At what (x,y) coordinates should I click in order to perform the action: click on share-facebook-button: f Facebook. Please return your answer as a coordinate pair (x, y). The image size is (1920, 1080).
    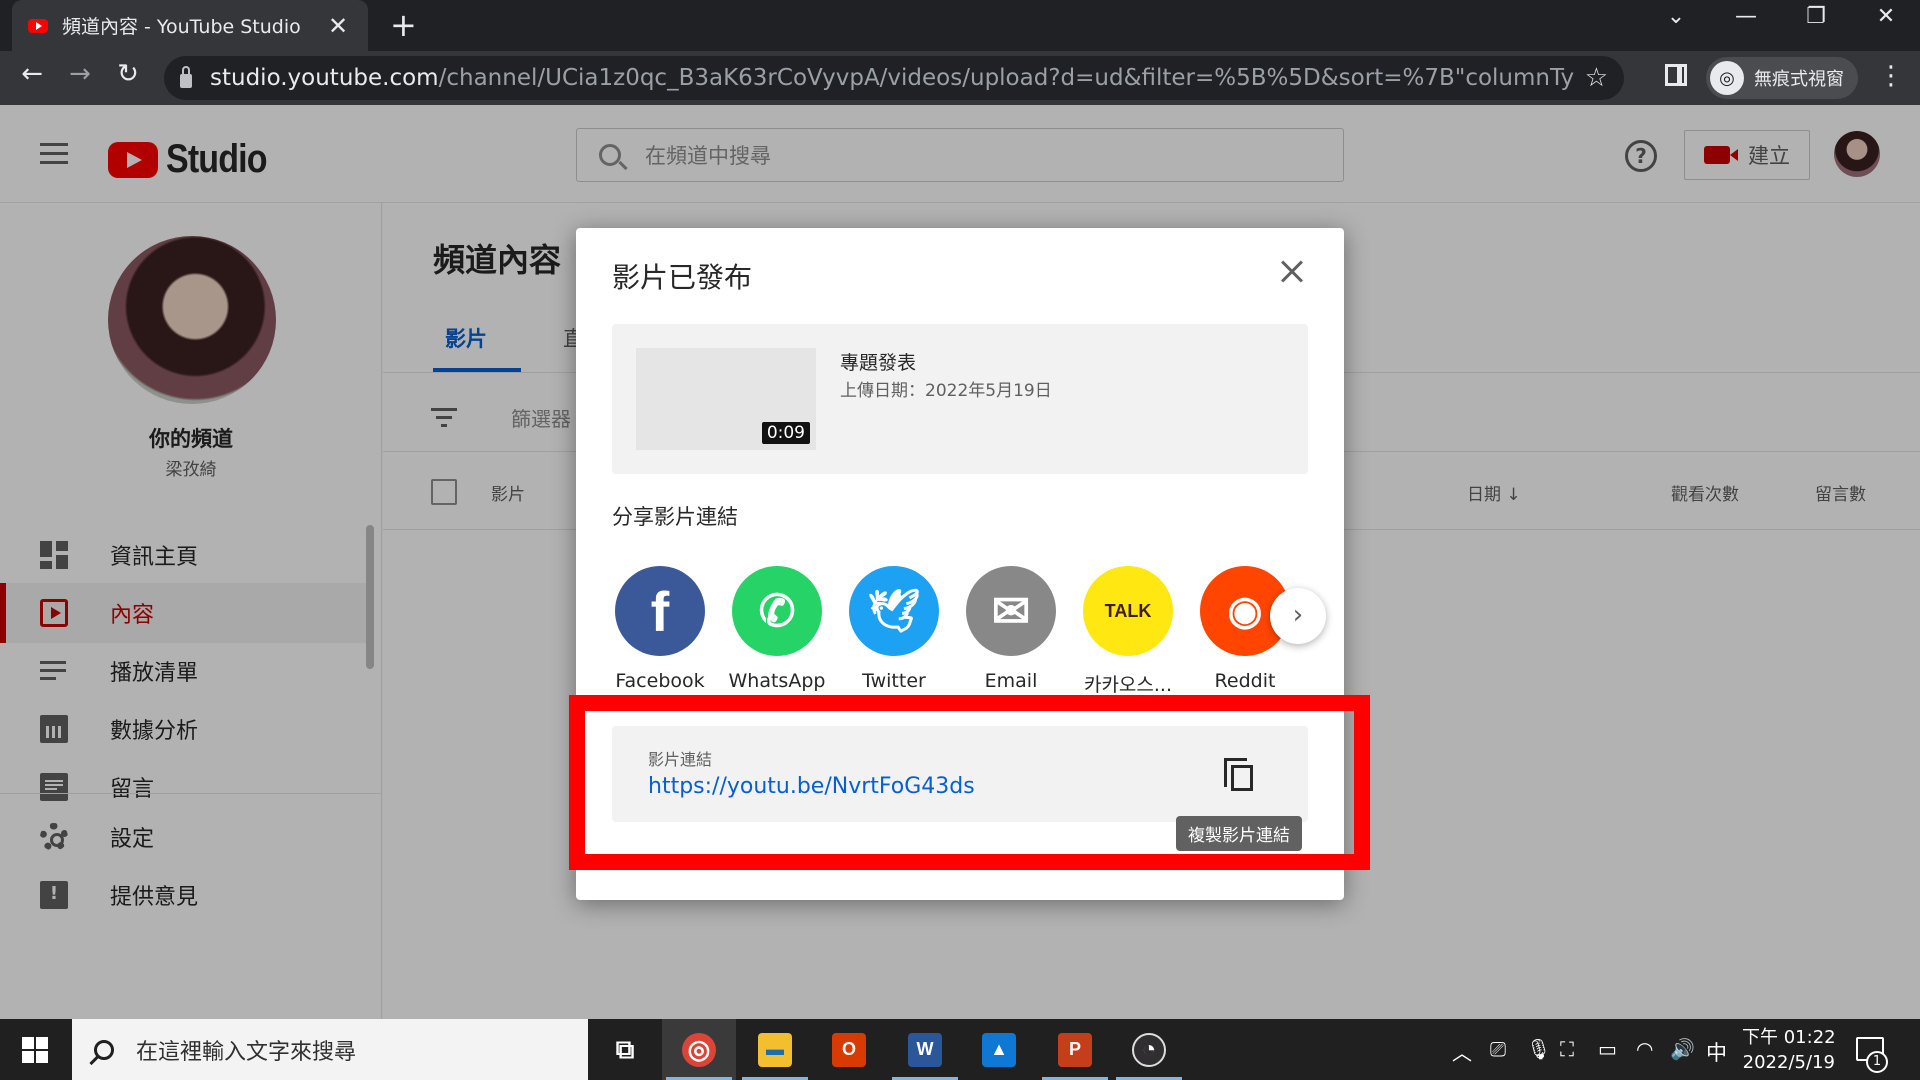
    Looking at the image, I should click on (660, 629).